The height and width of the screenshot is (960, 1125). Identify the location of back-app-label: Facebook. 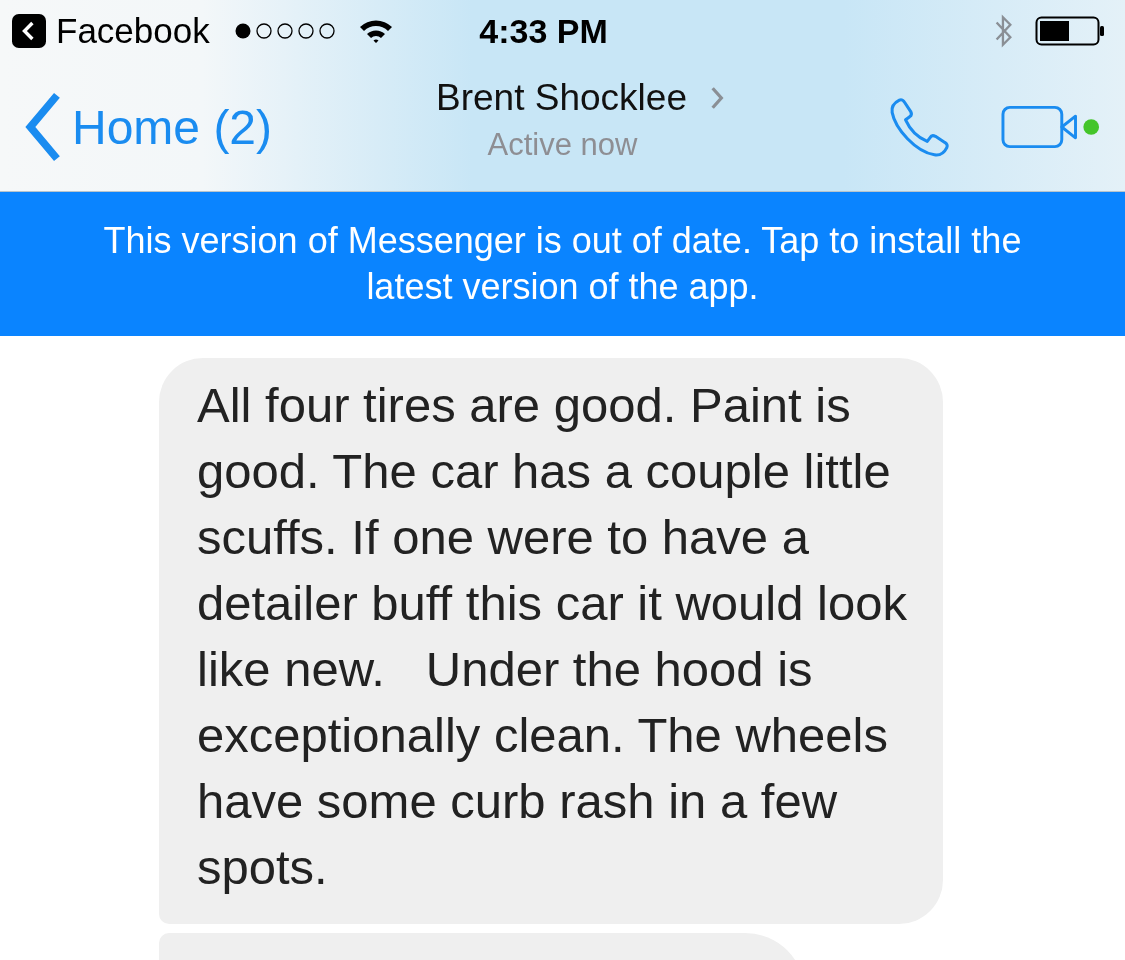
(133, 31).